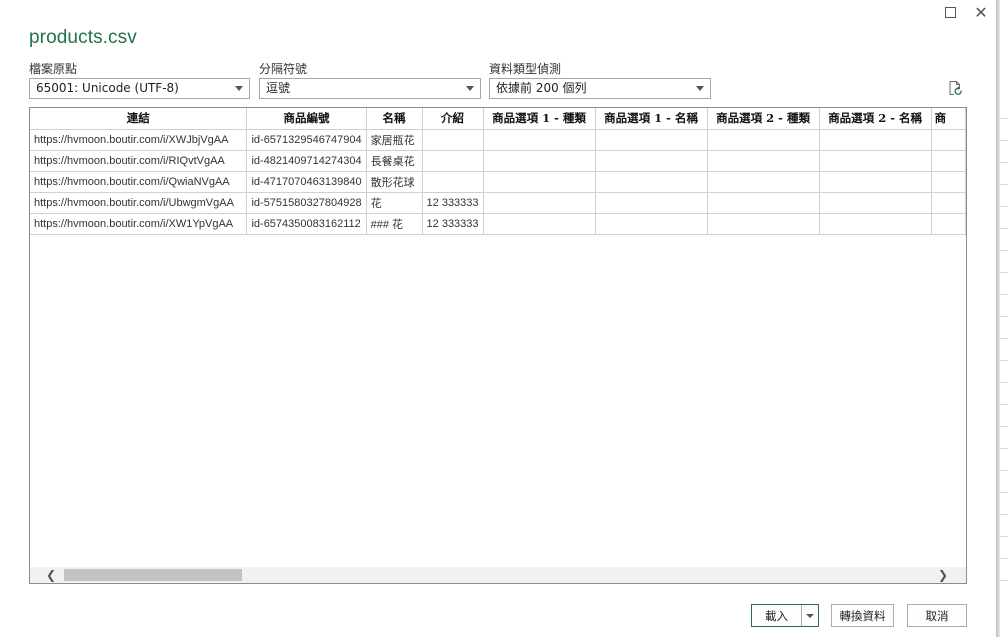 This screenshot has width=1008, height=637. I want to click on close-icon: ✕, so click(981, 12).